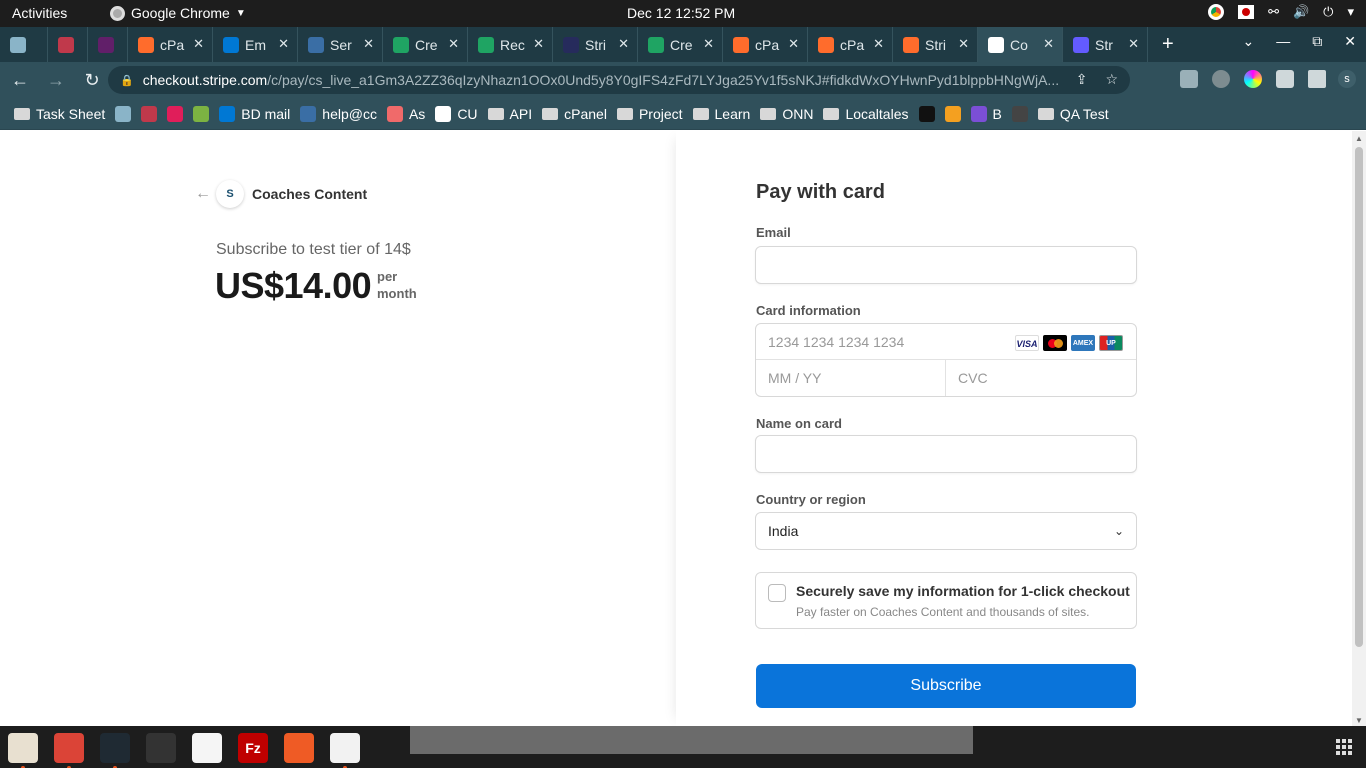 This screenshot has height=768, width=1366. Describe the element at coordinates (1359, 138) in the screenshot. I see `scroll-up-icon: ▲` at that location.